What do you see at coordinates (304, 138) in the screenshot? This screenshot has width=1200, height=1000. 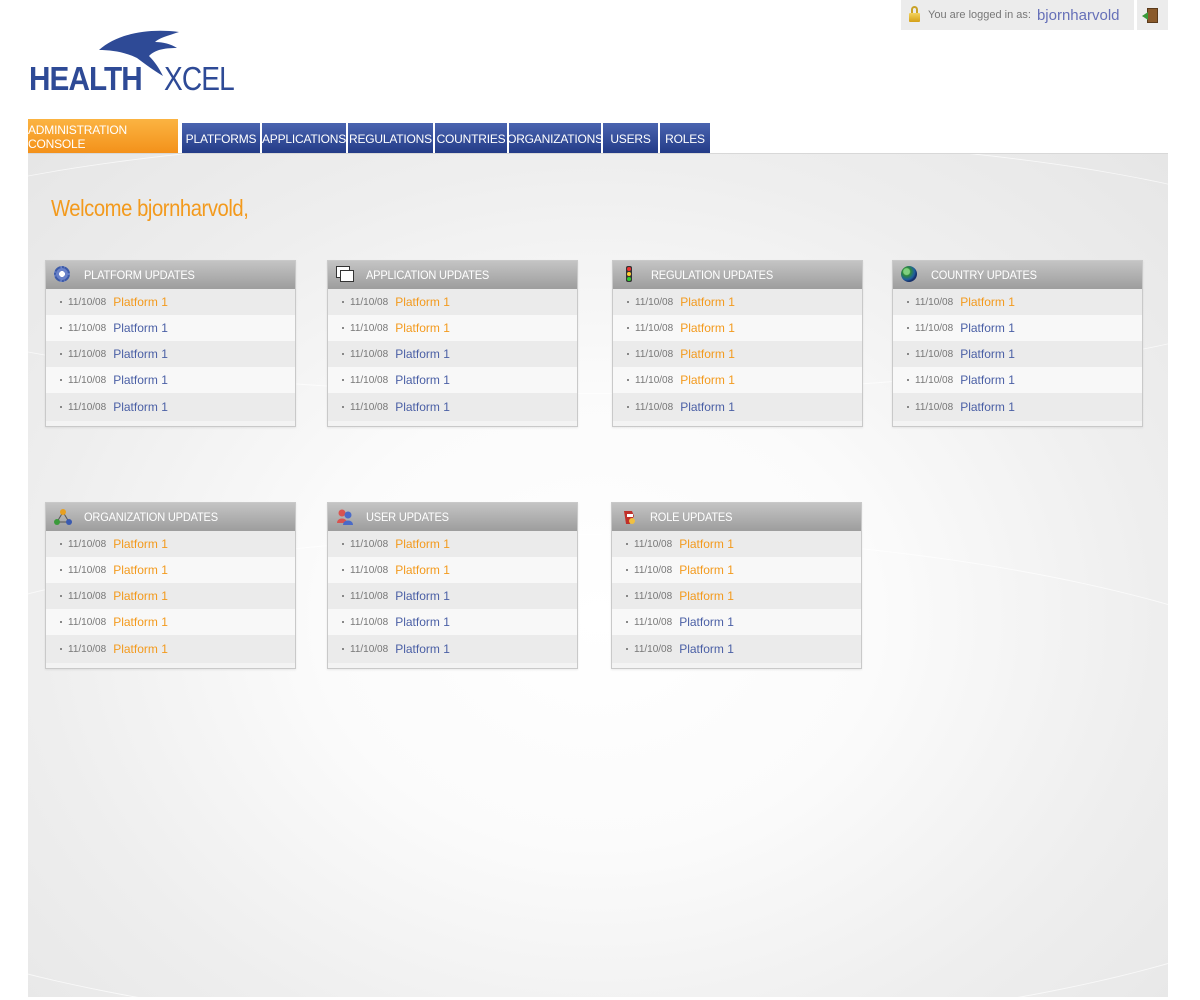 I see `tab-applications: APPLICATIONS` at bounding box center [304, 138].